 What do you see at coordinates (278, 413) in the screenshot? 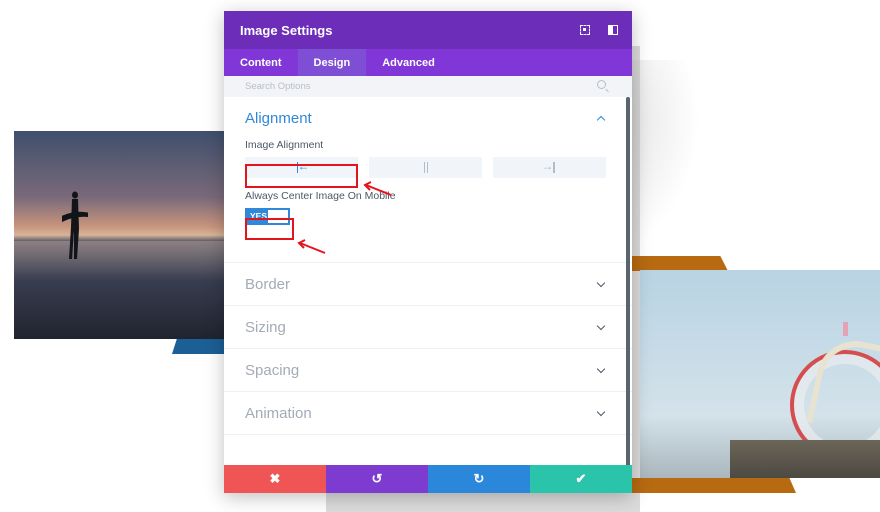
I see `section-animation-title: Animation` at bounding box center [278, 413].